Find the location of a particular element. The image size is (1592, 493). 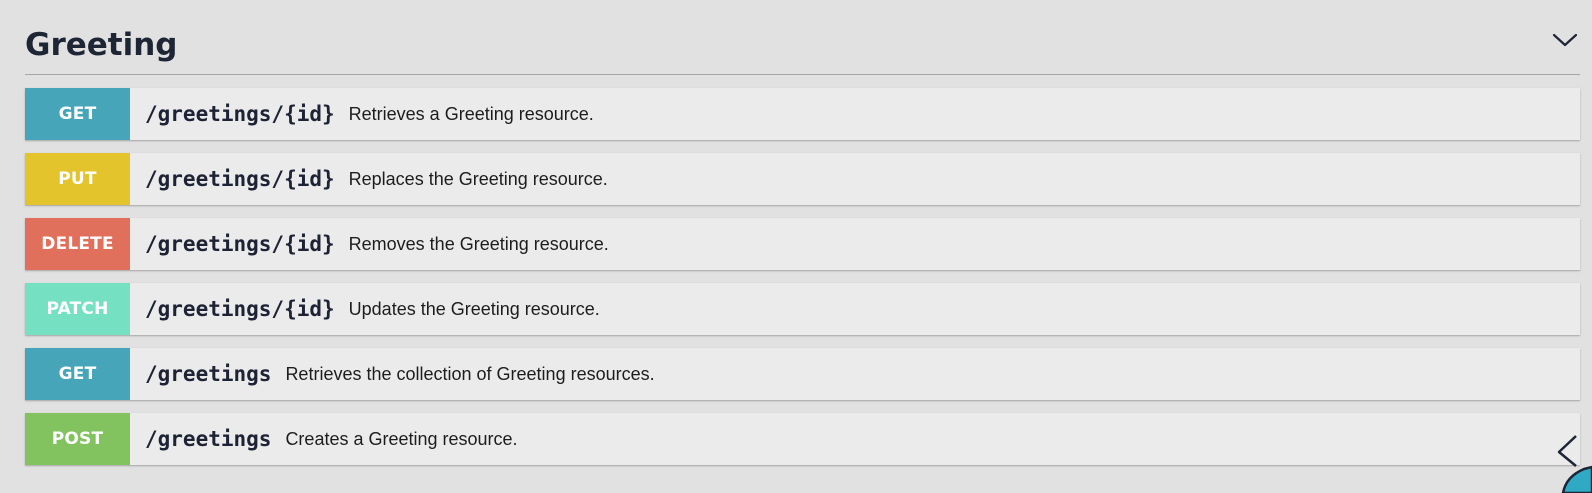

method-badge: PUT is located at coordinates (77, 179).